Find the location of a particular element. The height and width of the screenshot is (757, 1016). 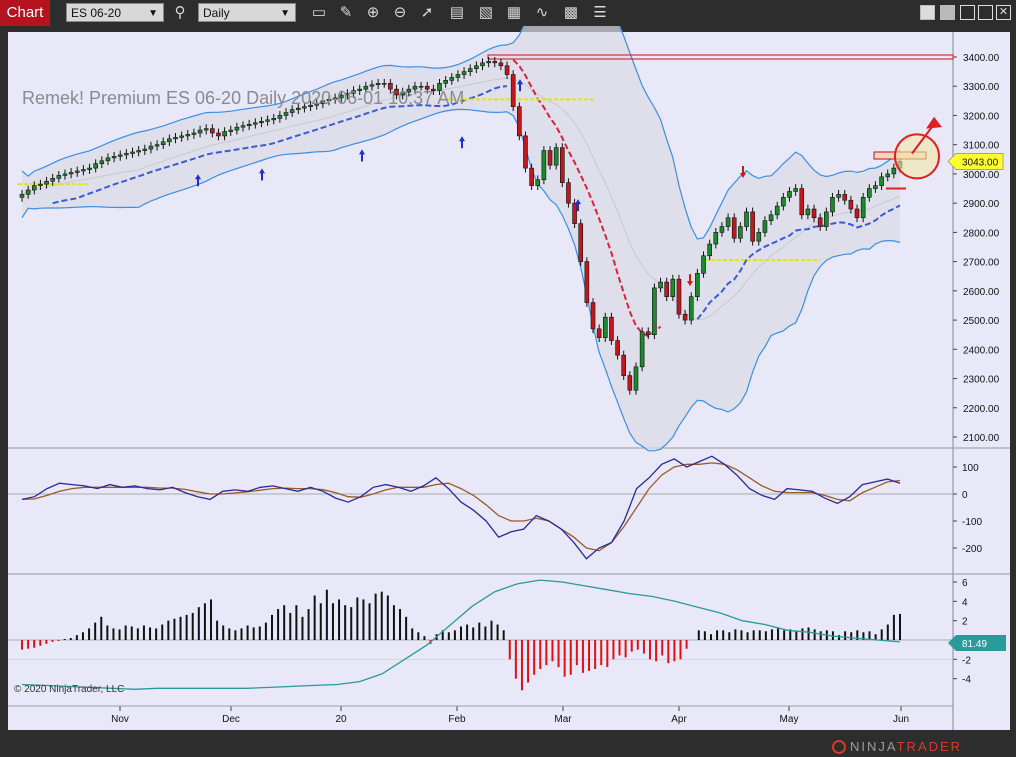

chart-tab: Chart is located at coordinates (25, 13).